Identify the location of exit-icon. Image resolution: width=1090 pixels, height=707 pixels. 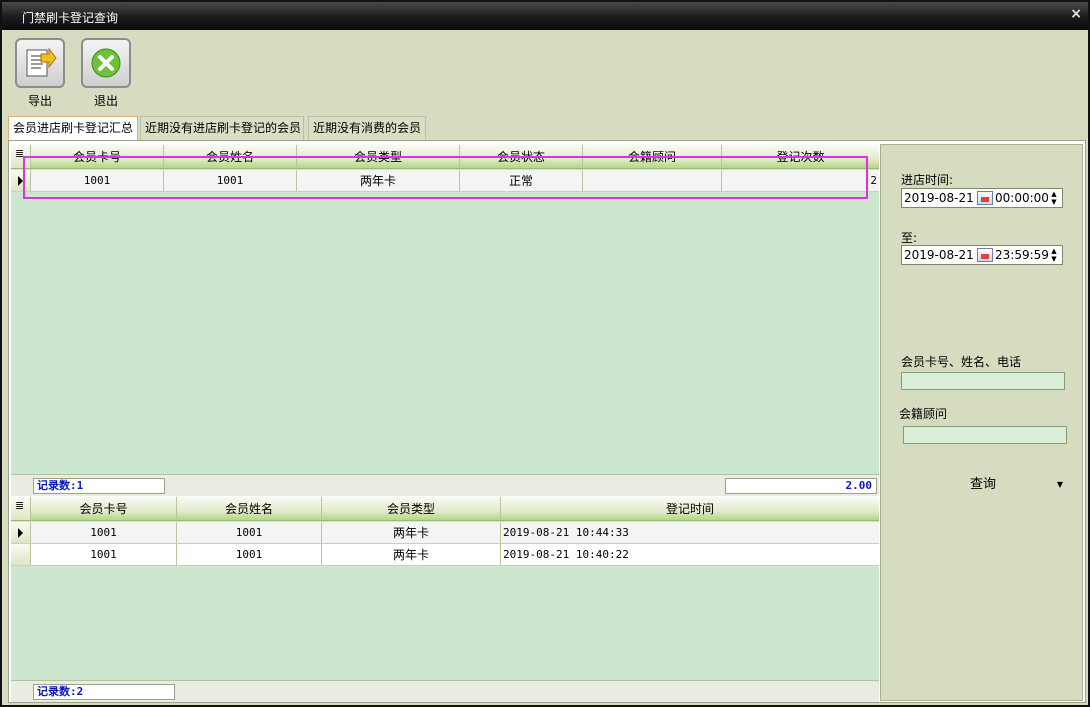
(106, 63).